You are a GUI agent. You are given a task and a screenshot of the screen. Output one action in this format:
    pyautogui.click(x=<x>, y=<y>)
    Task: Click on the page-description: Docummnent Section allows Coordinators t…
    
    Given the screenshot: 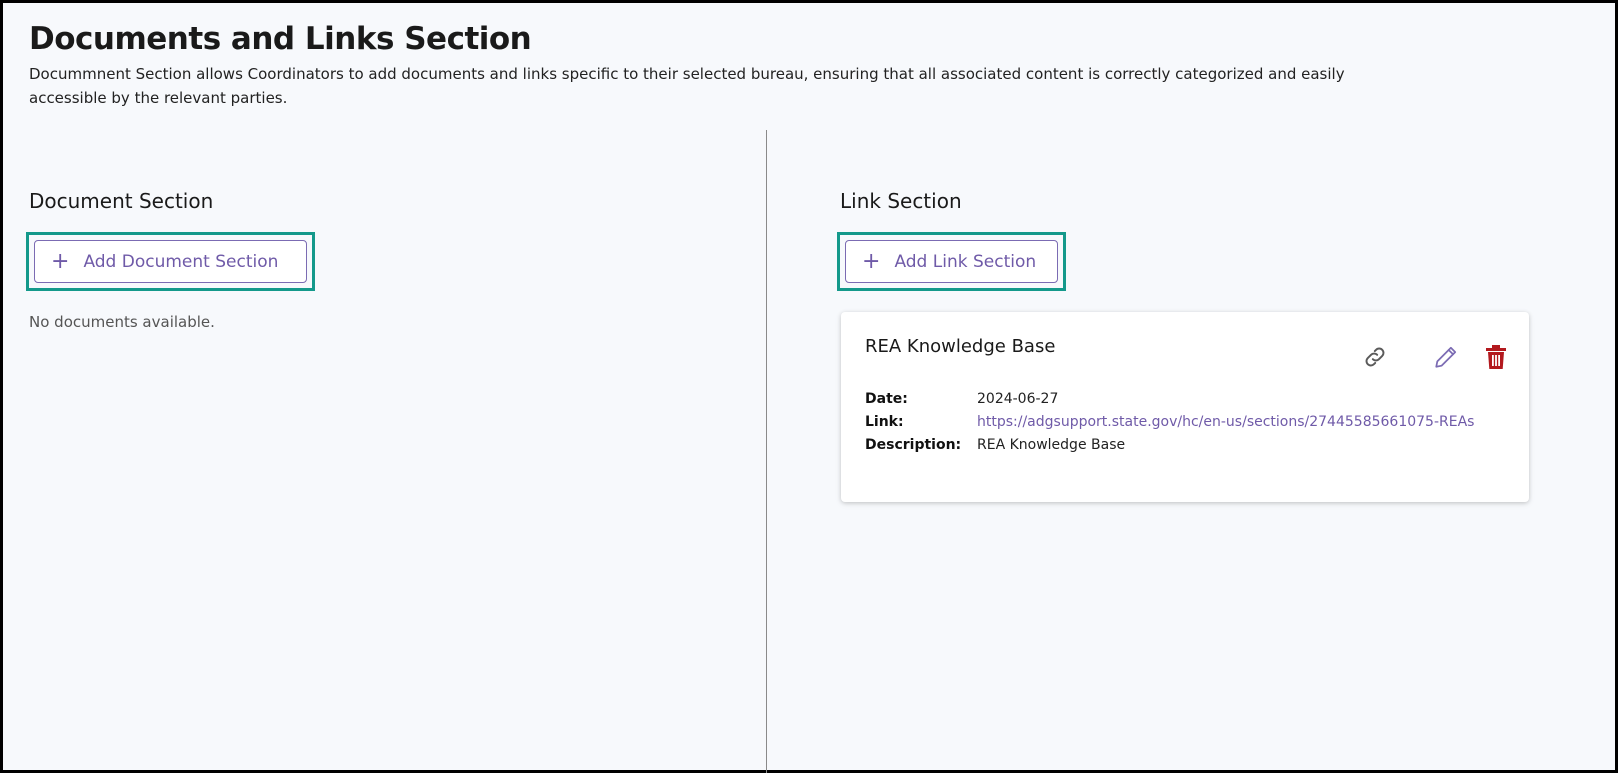 What is the action you would take?
    pyautogui.click(x=687, y=86)
    